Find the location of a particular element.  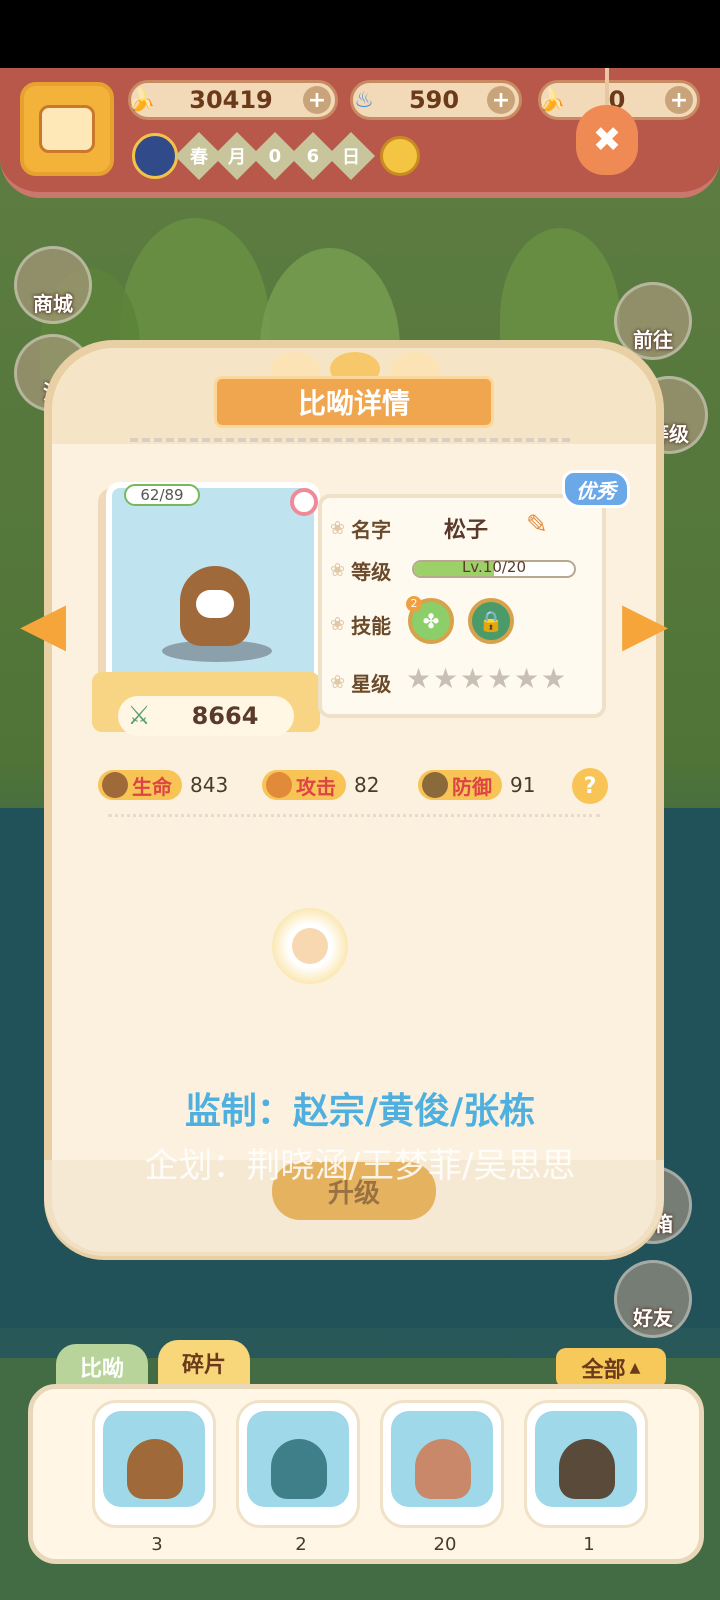

defense-stat-icon is located at coordinates (435, 785).